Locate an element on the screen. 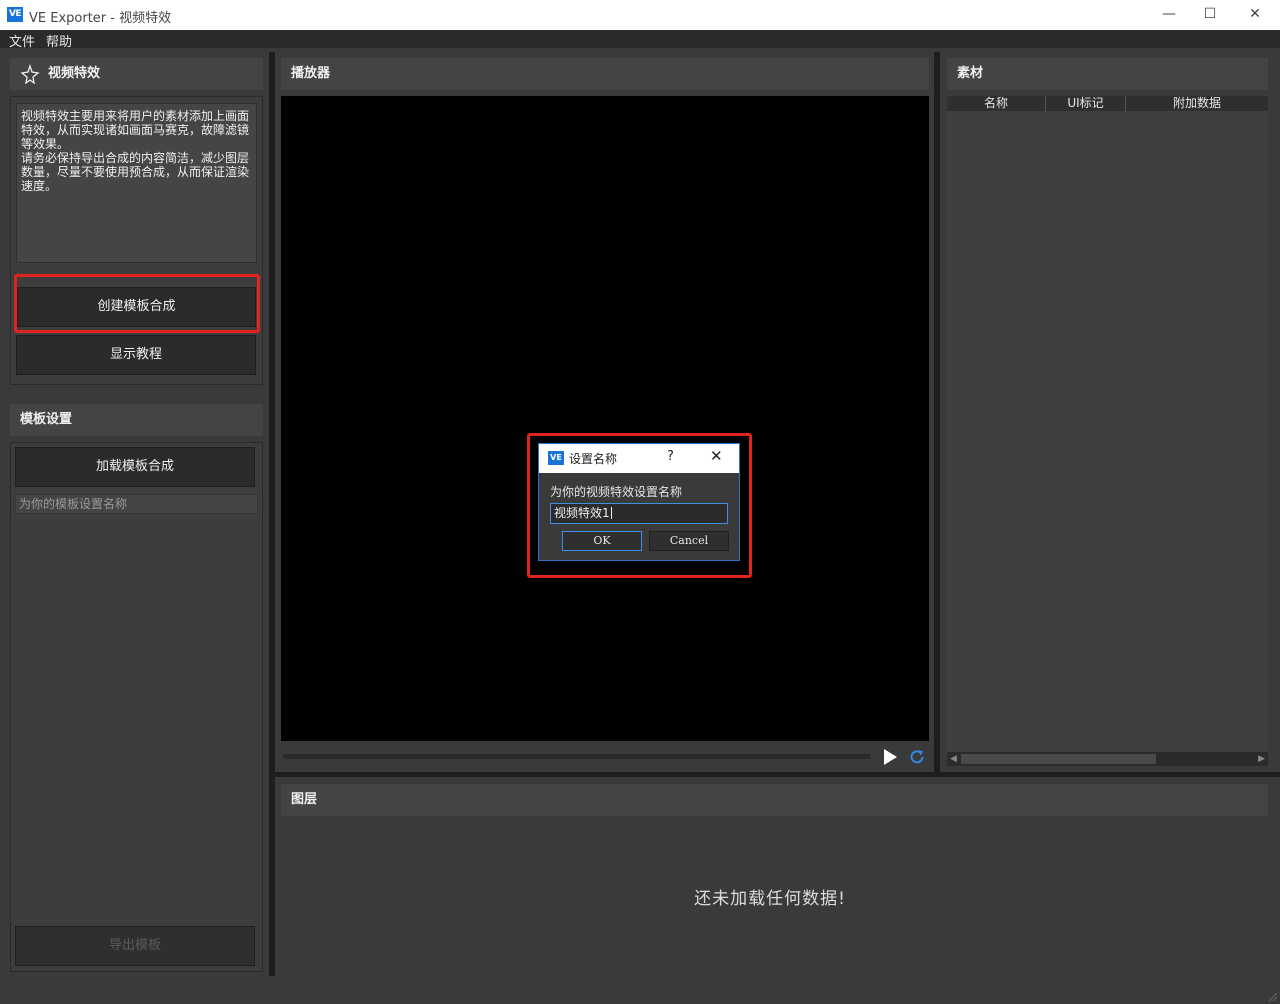 Image resolution: width=1280 pixels, height=1004 pixels. scroll-right-icon: ▶ is located at coordinates (1261, 759).